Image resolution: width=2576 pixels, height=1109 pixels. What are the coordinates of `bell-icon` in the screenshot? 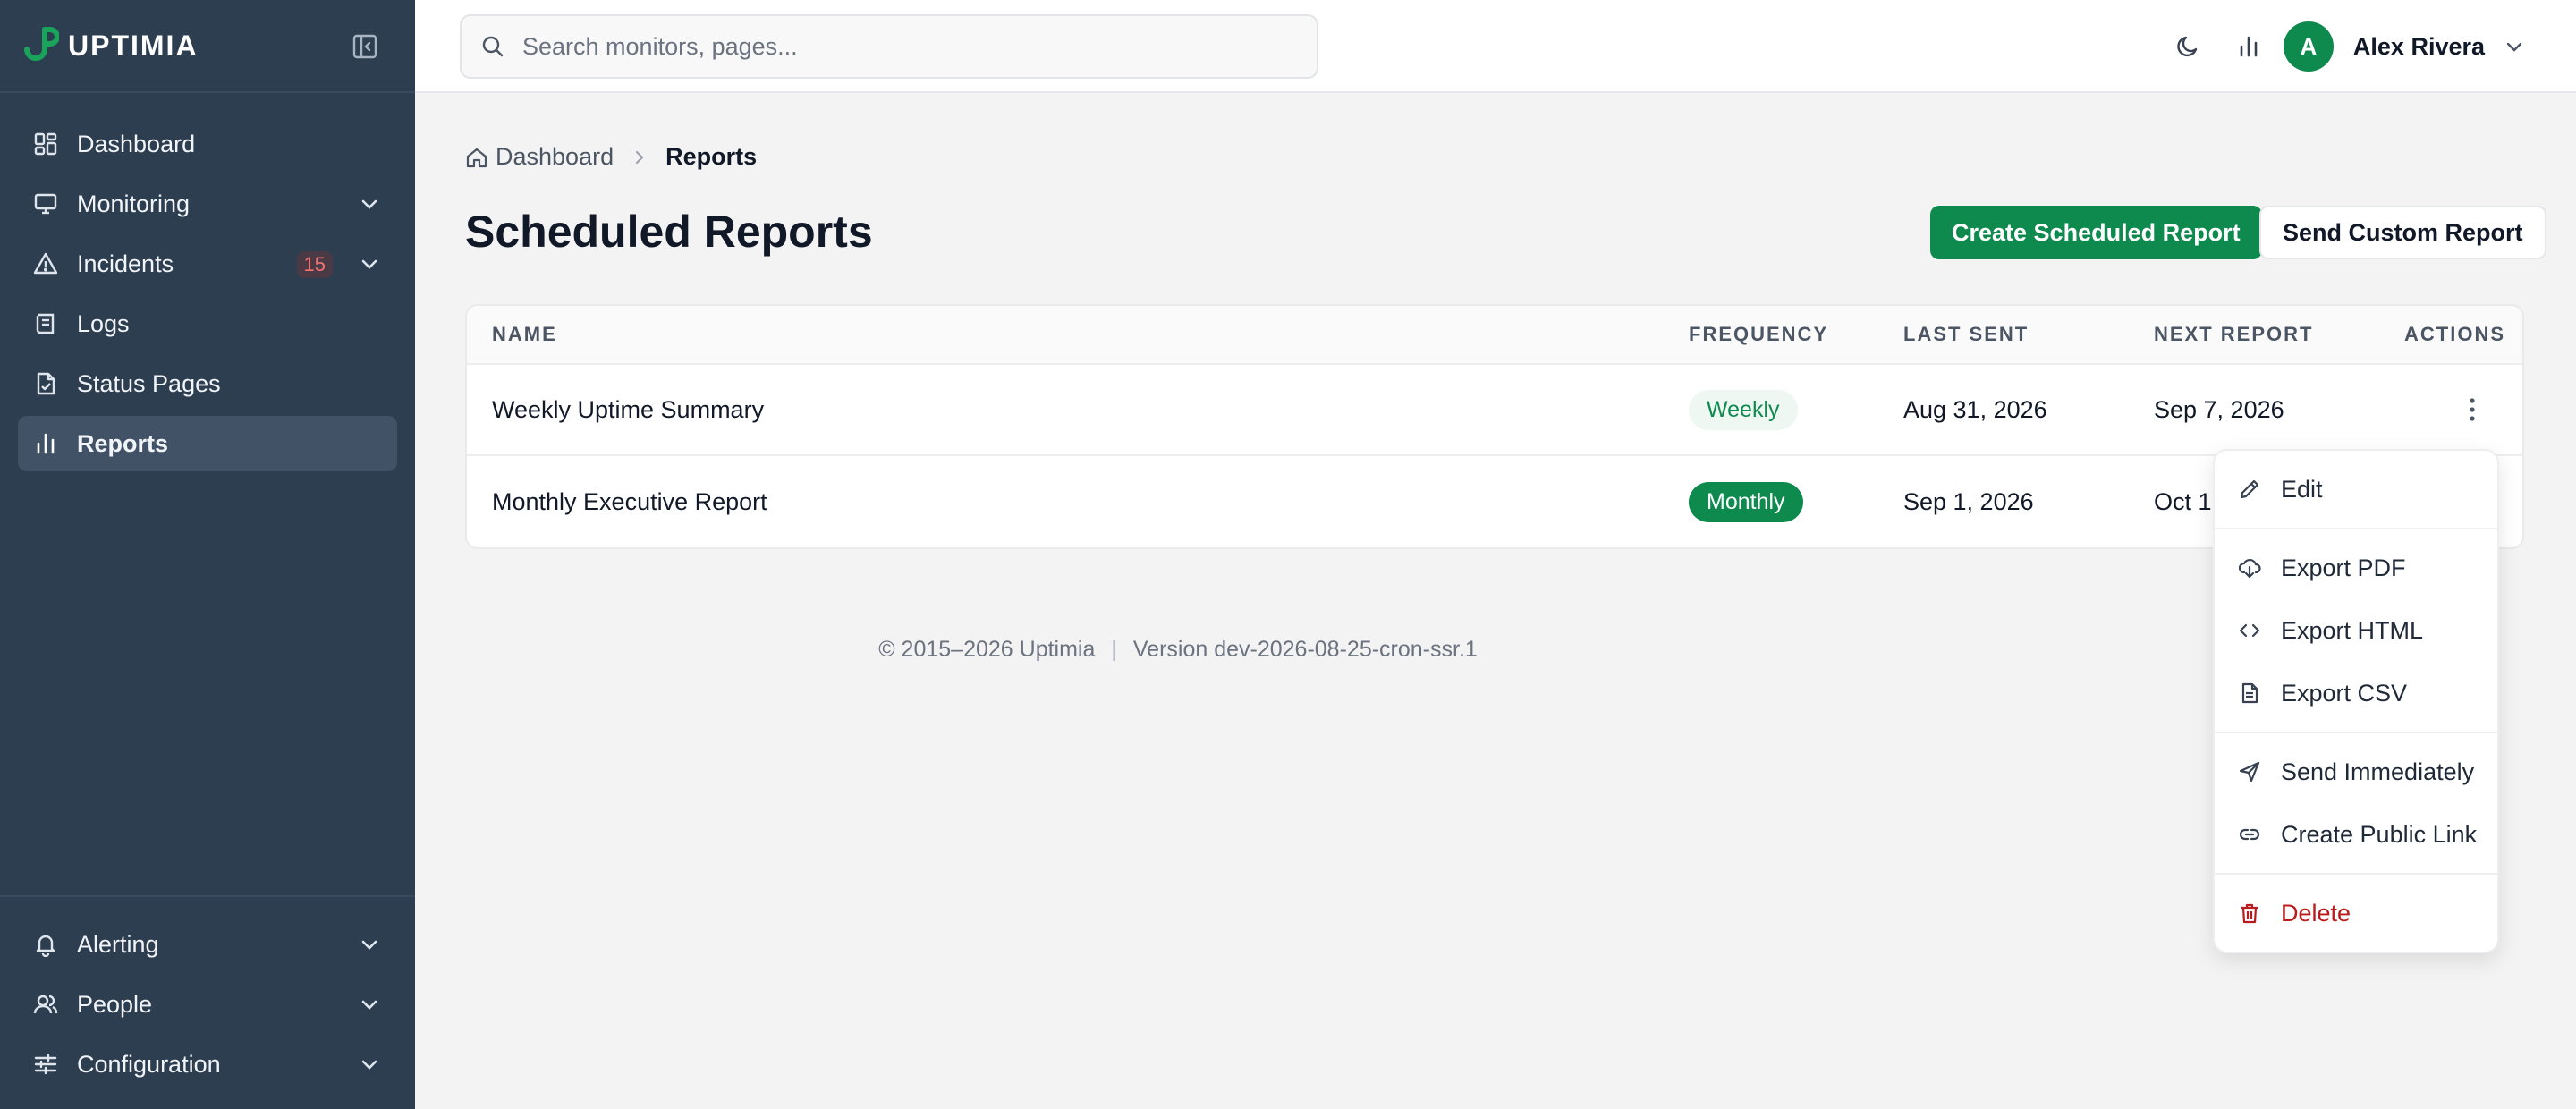 It's located at (45, 945).